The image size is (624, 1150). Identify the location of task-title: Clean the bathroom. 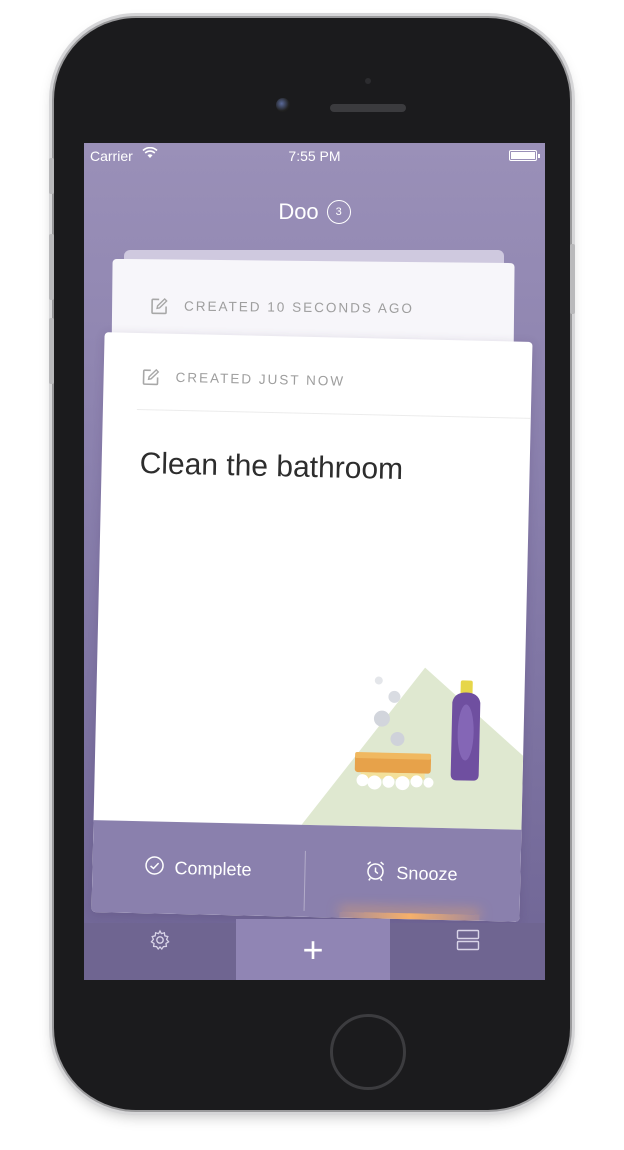
(271, 467).